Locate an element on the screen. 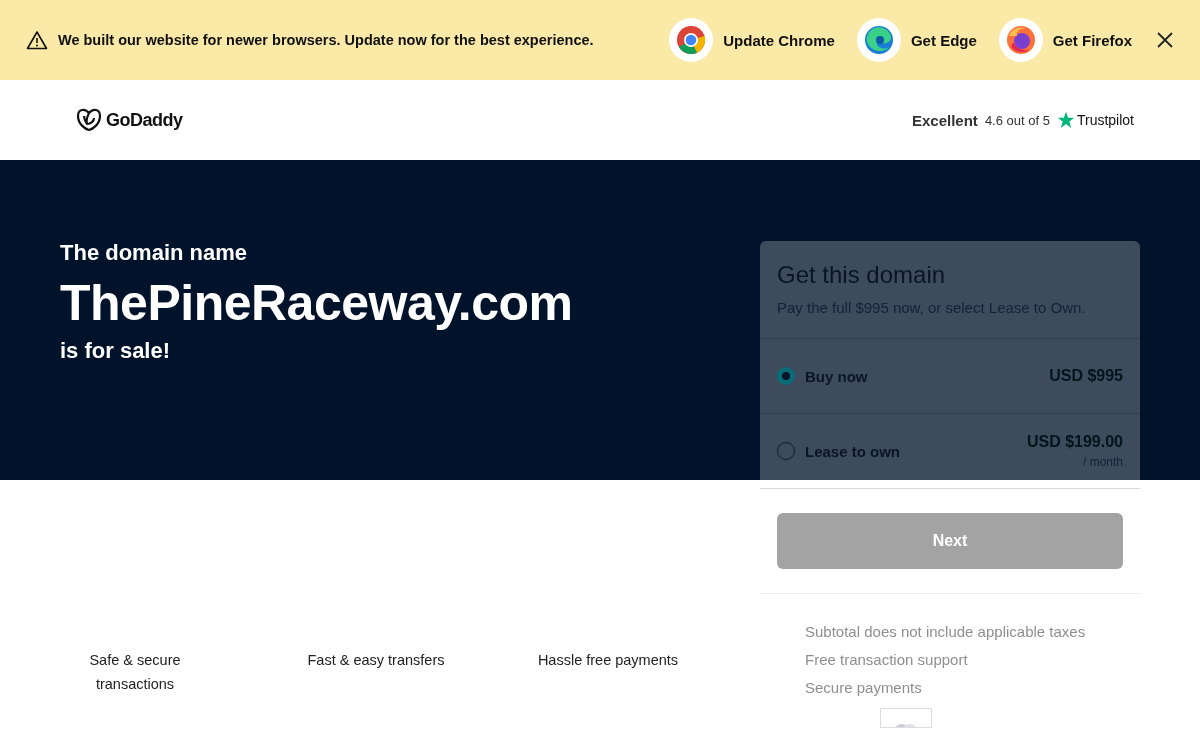  hero-intro: The domain name is located at coordinates (154, 253).